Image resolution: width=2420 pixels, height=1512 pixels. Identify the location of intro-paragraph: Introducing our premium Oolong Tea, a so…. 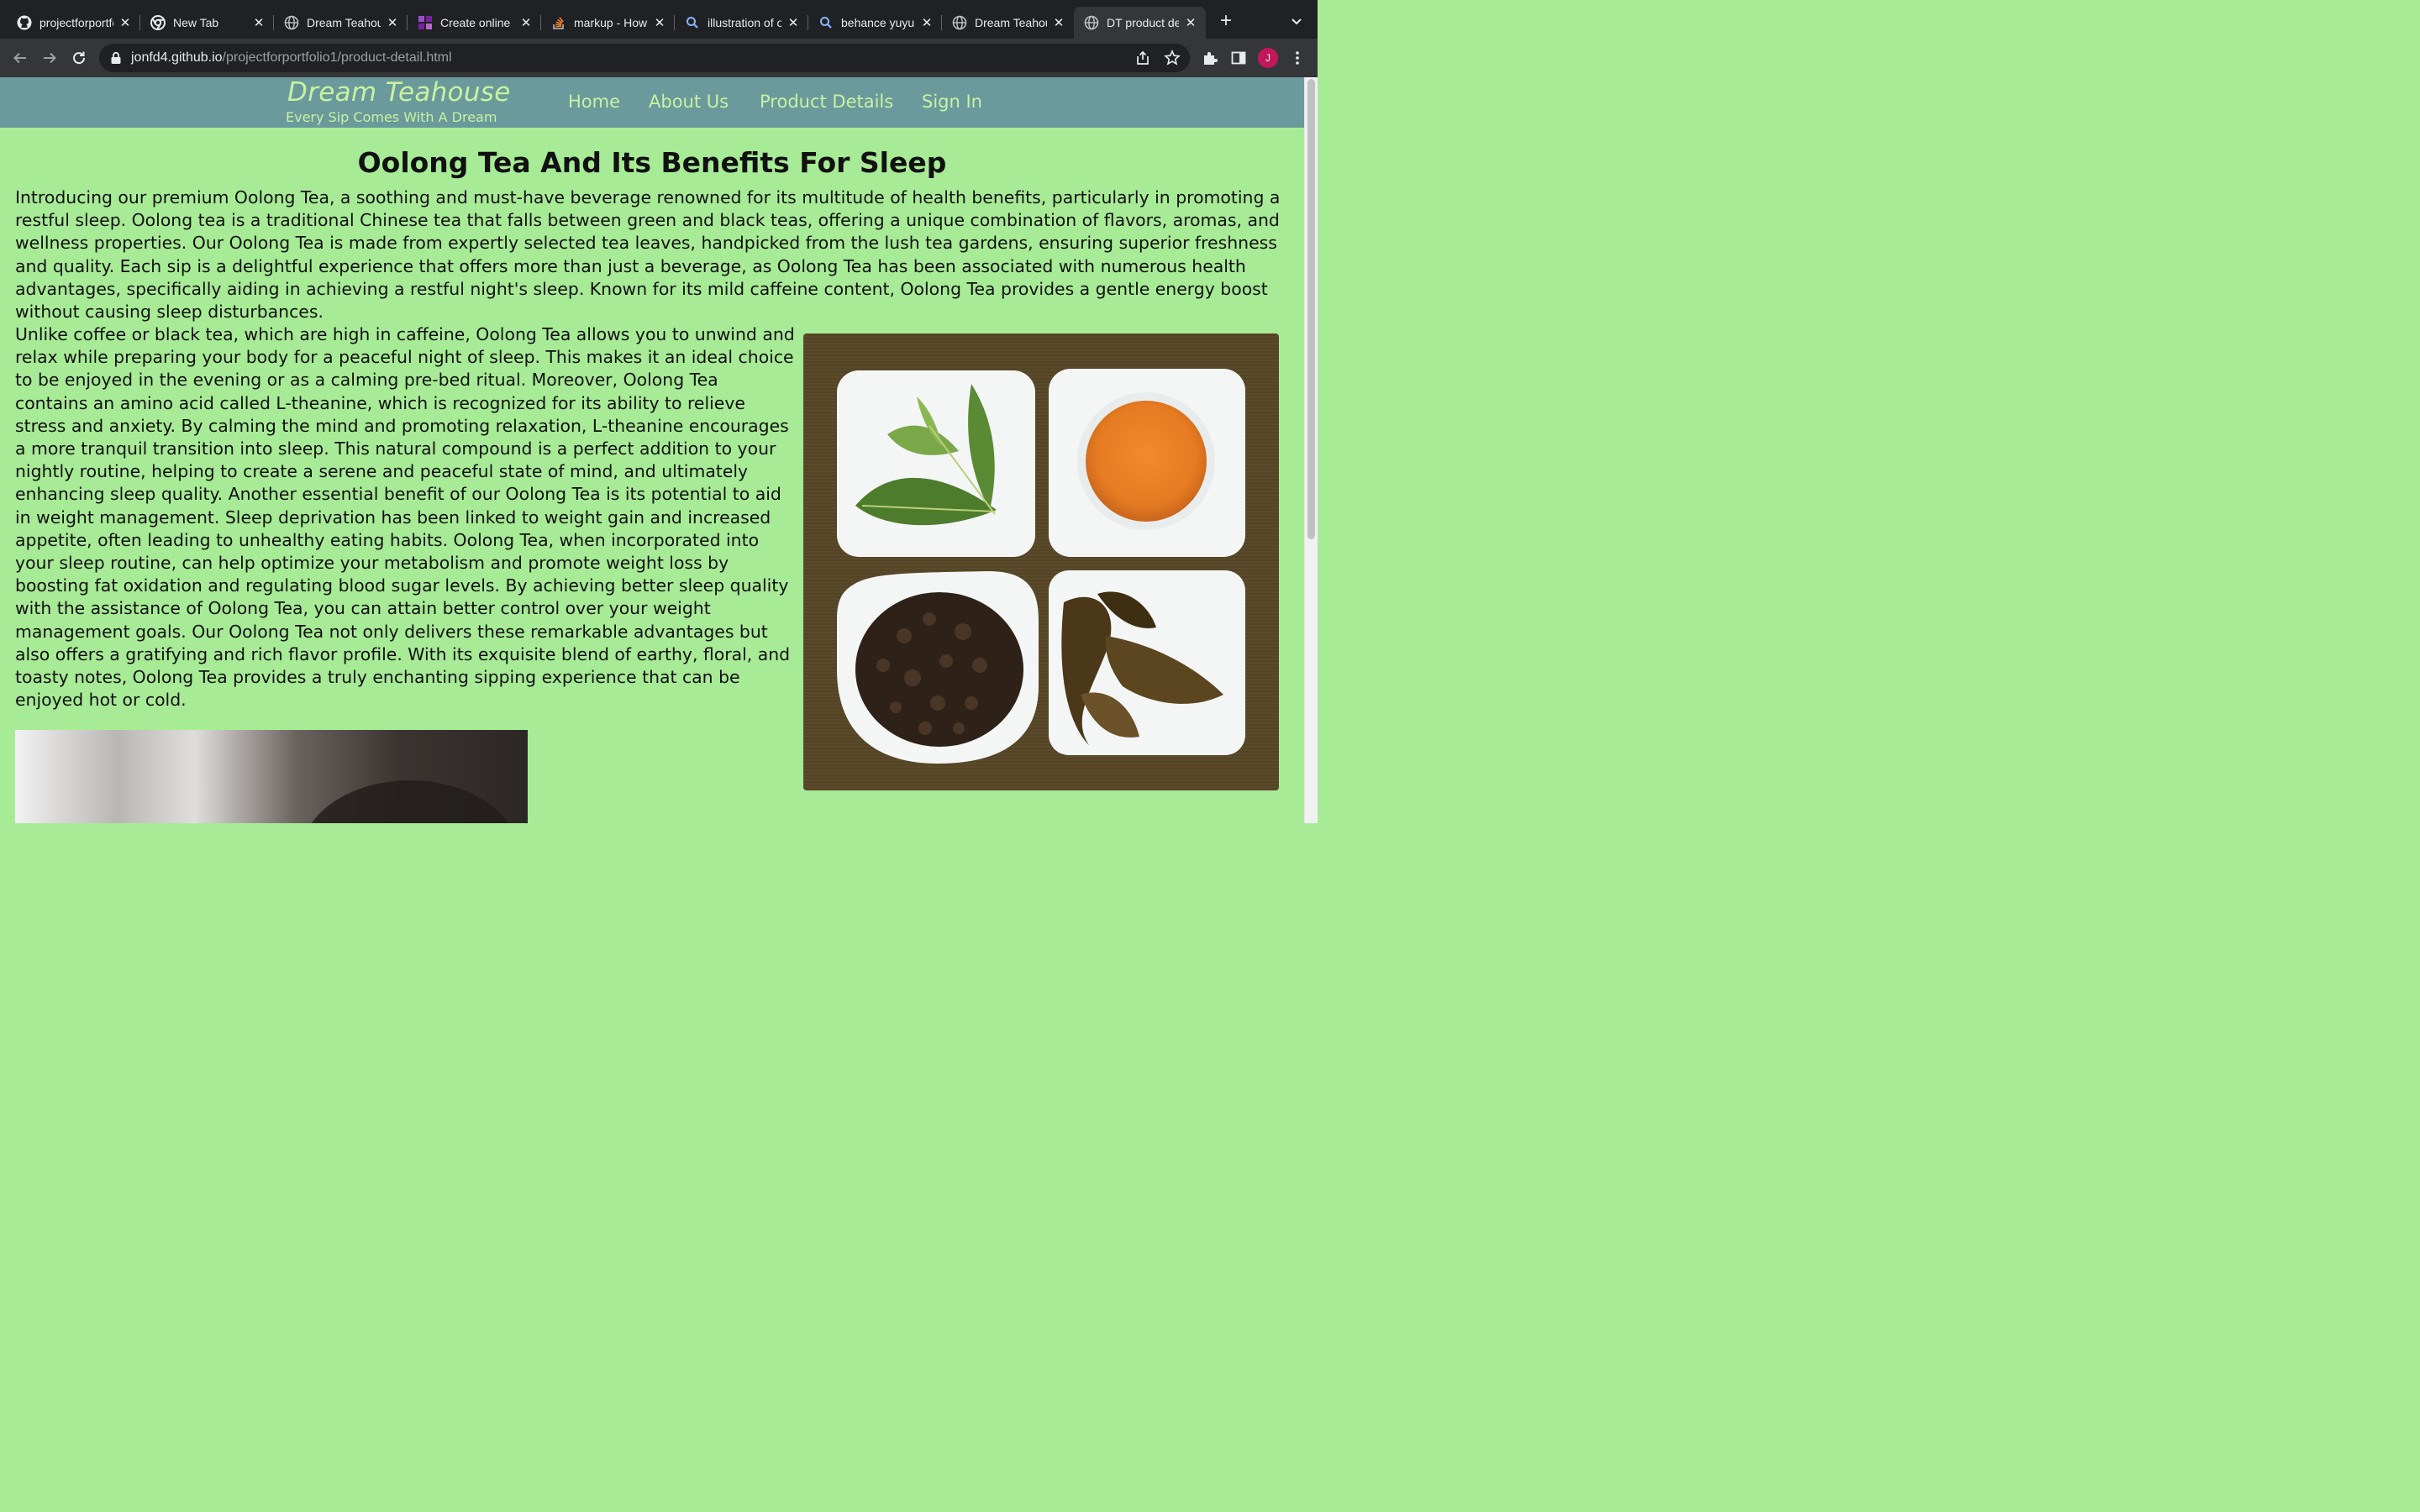
(648, 255).